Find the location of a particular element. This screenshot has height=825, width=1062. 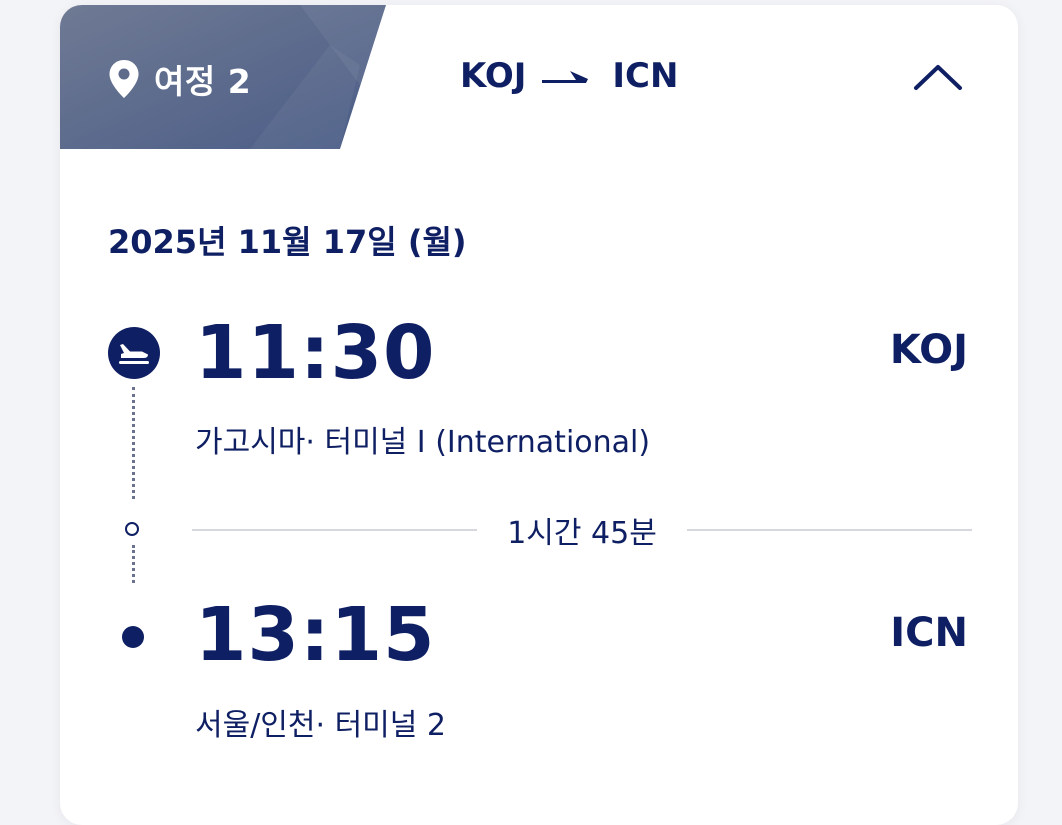

duration-divider-left is located at coordinates (335, 530).